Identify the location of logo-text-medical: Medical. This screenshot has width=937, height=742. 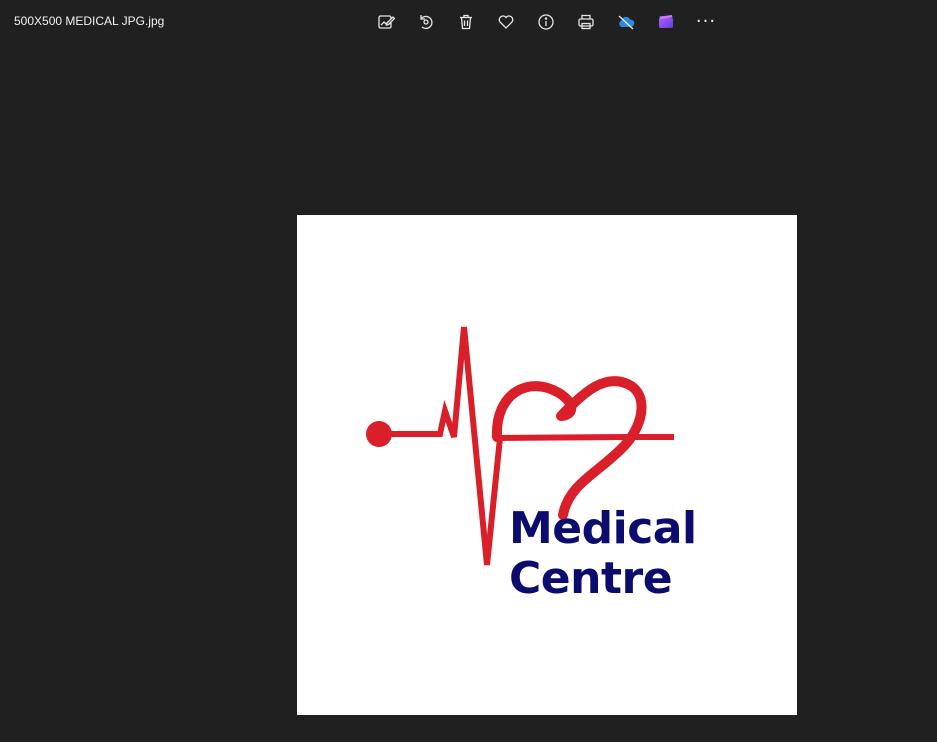
(603, 528).